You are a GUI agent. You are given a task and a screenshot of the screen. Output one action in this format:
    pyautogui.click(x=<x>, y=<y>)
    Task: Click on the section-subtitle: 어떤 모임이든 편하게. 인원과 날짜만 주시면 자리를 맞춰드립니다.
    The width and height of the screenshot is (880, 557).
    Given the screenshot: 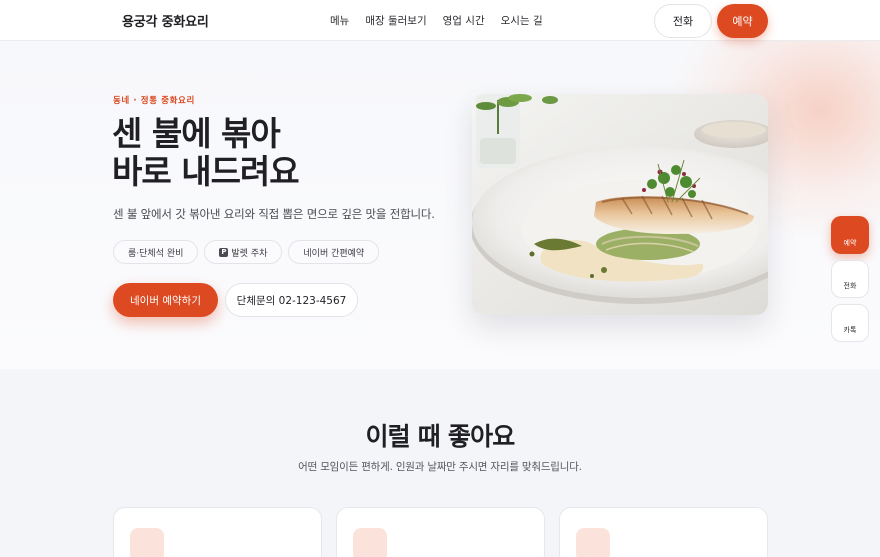 What is the action you would take?
    pyautogui.click(x=440, y=467)
    